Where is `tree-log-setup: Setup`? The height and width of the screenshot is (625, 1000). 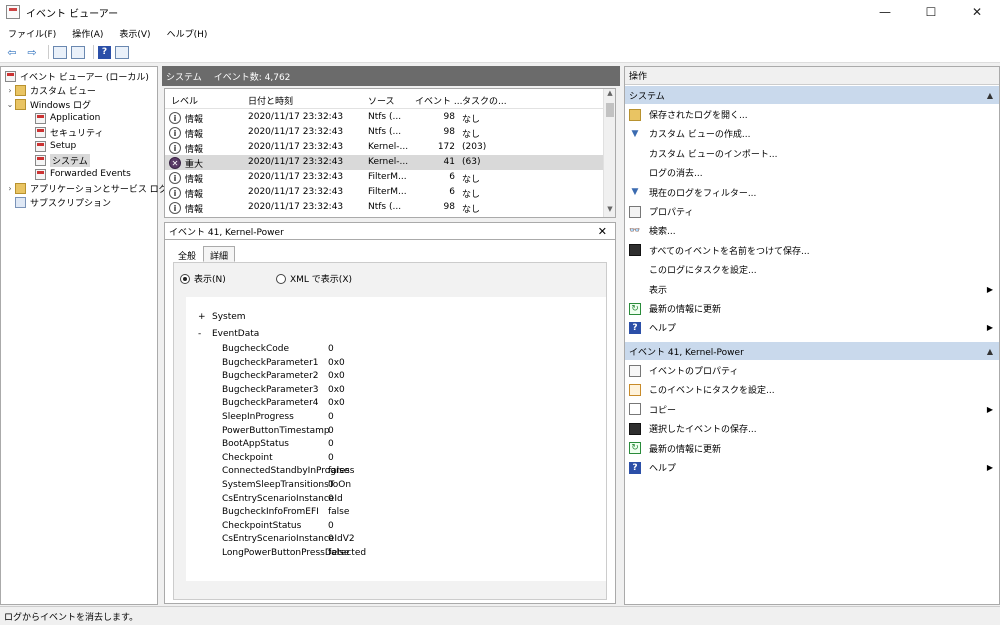 tree-log-setup: Setup is located at coordinates (55, 146).